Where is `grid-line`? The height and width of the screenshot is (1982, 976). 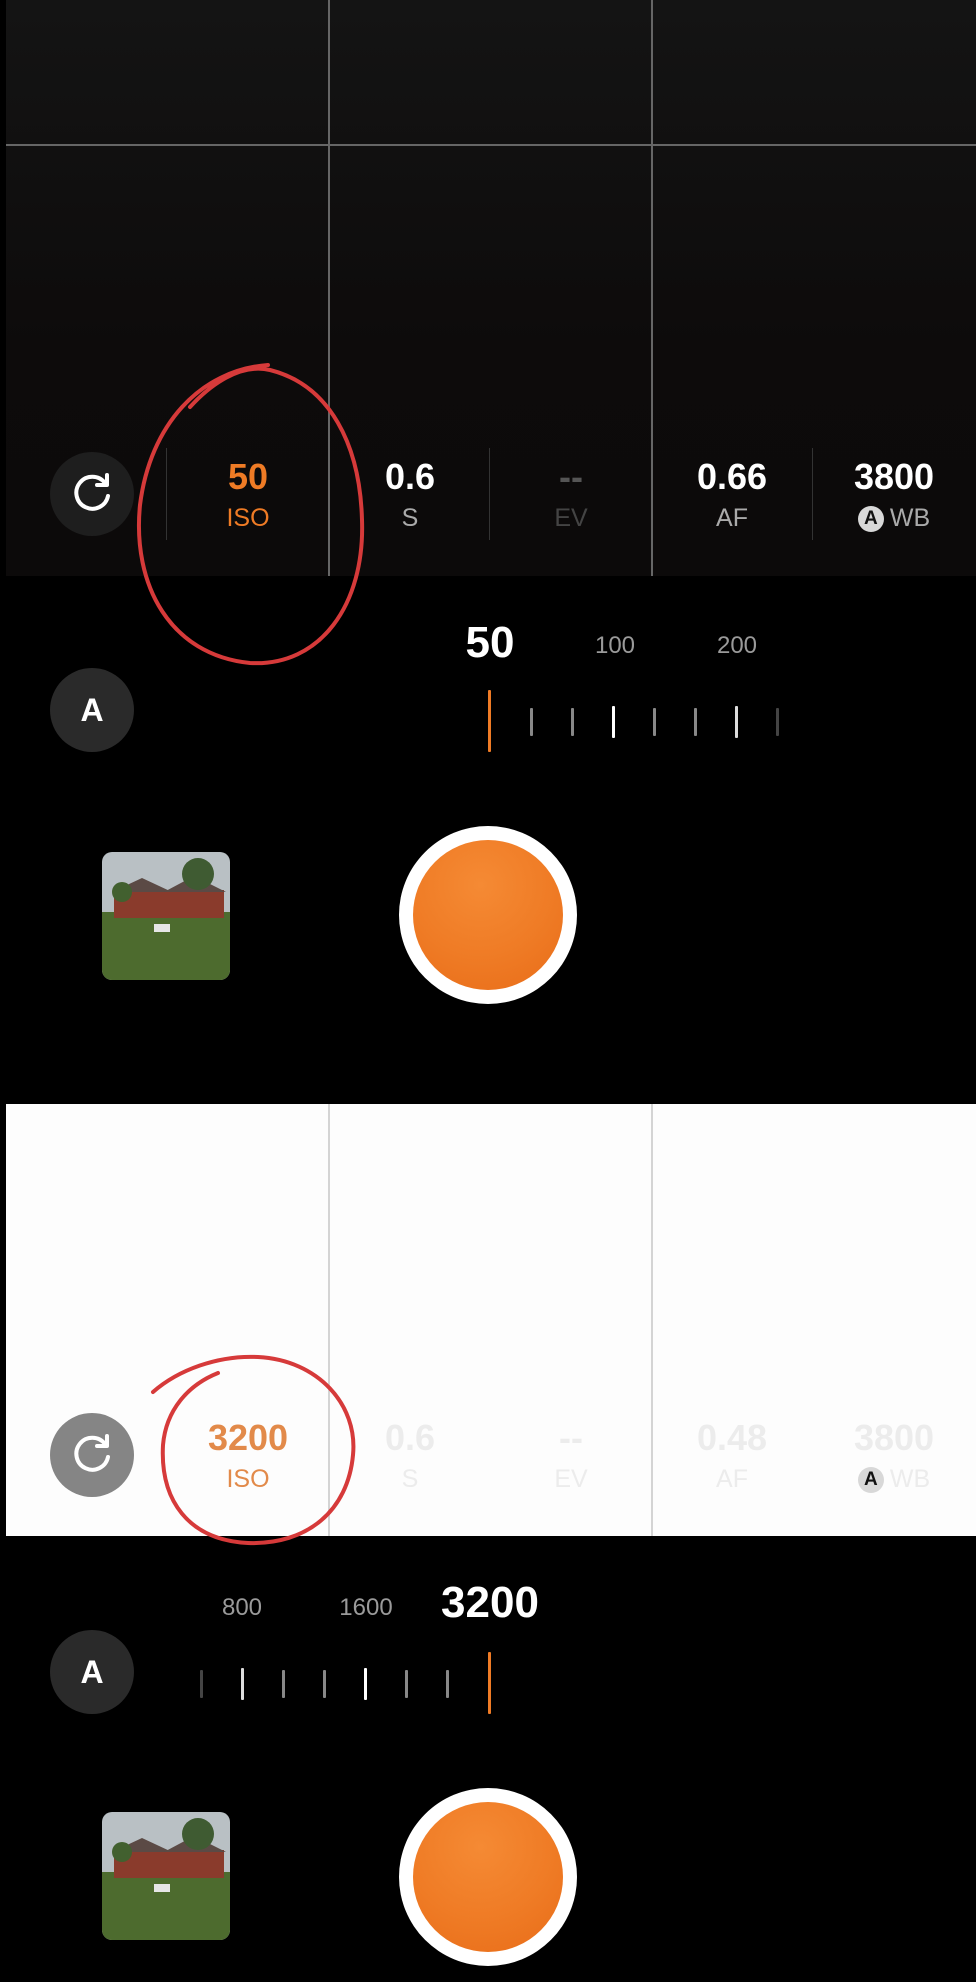
grid-line is located at coordinates (491, 145).